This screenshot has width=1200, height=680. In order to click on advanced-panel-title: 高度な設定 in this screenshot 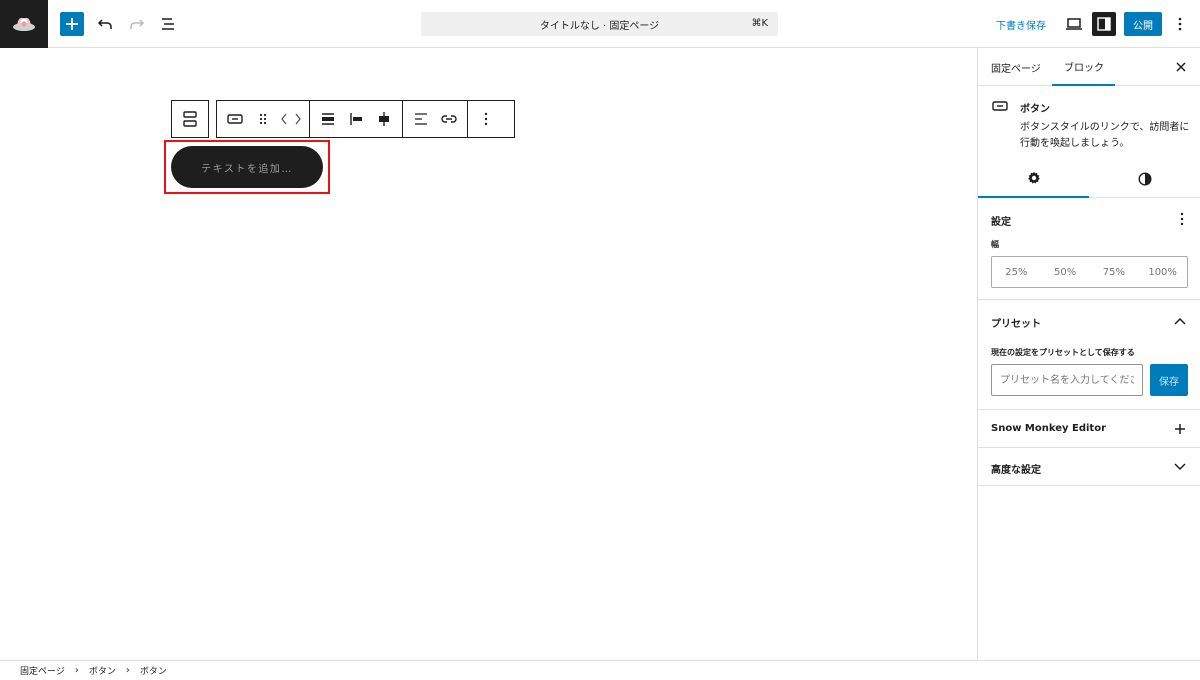, I will do `click(1016, 470)`.